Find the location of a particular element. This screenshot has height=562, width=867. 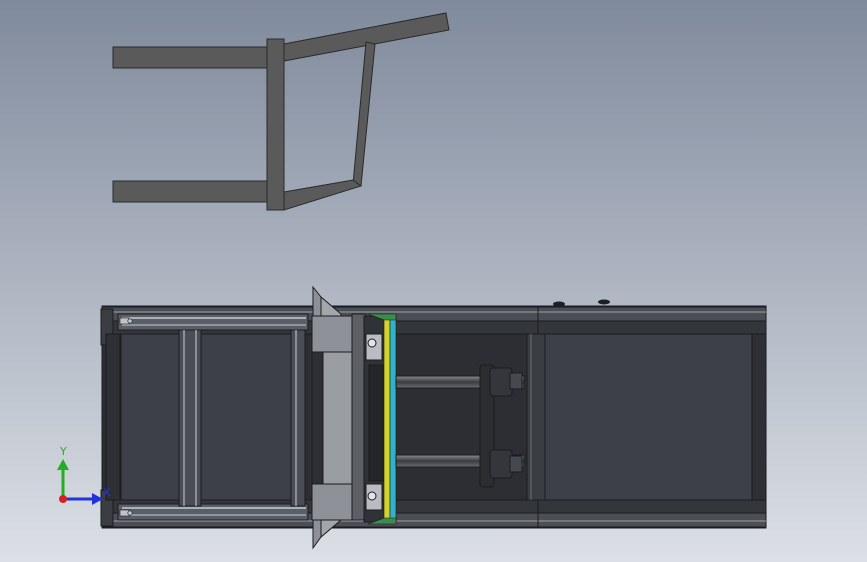

rod-end-upper is located at coordinates (516, 381).